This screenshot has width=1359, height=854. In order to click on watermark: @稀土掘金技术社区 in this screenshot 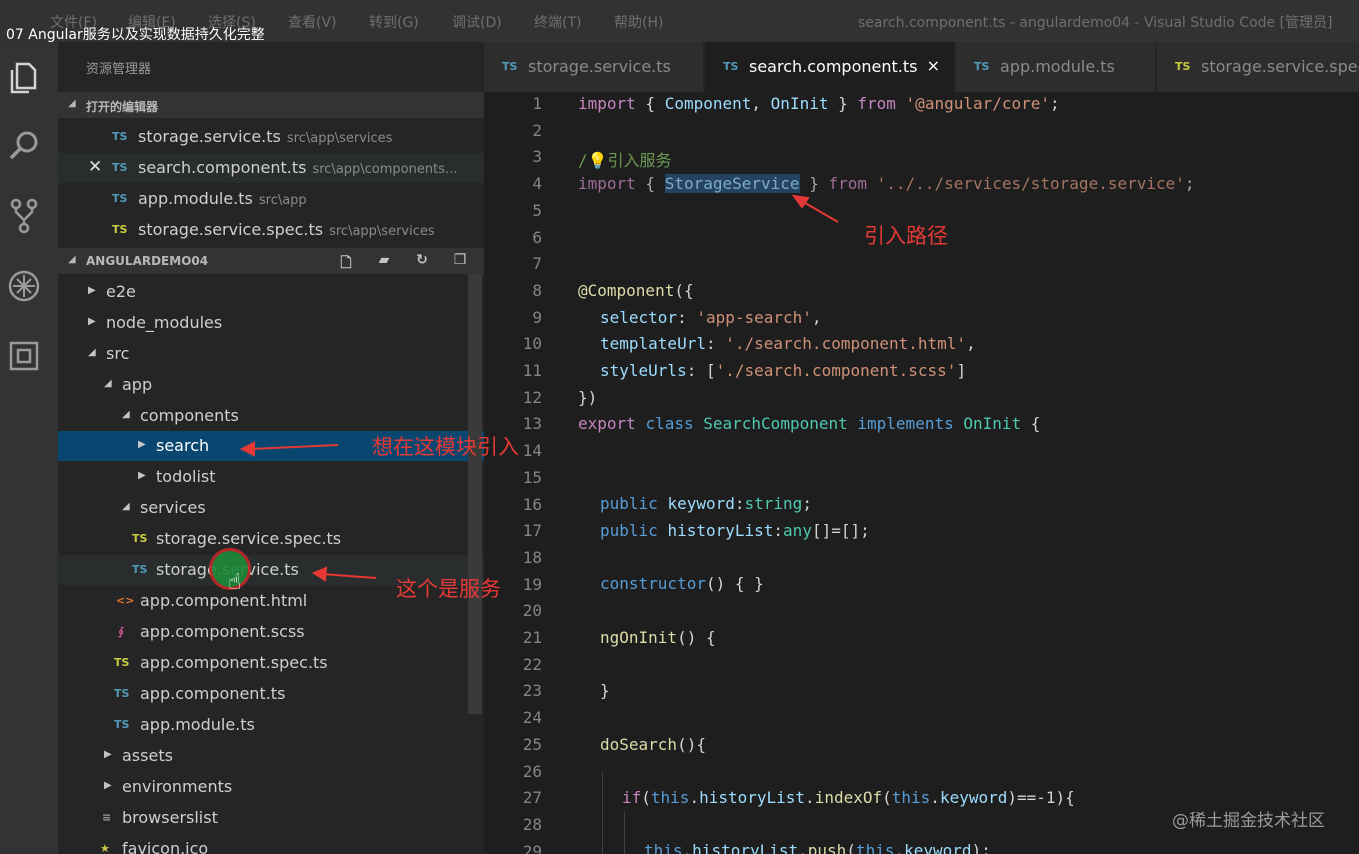, I will do `click(1248, 821)`.